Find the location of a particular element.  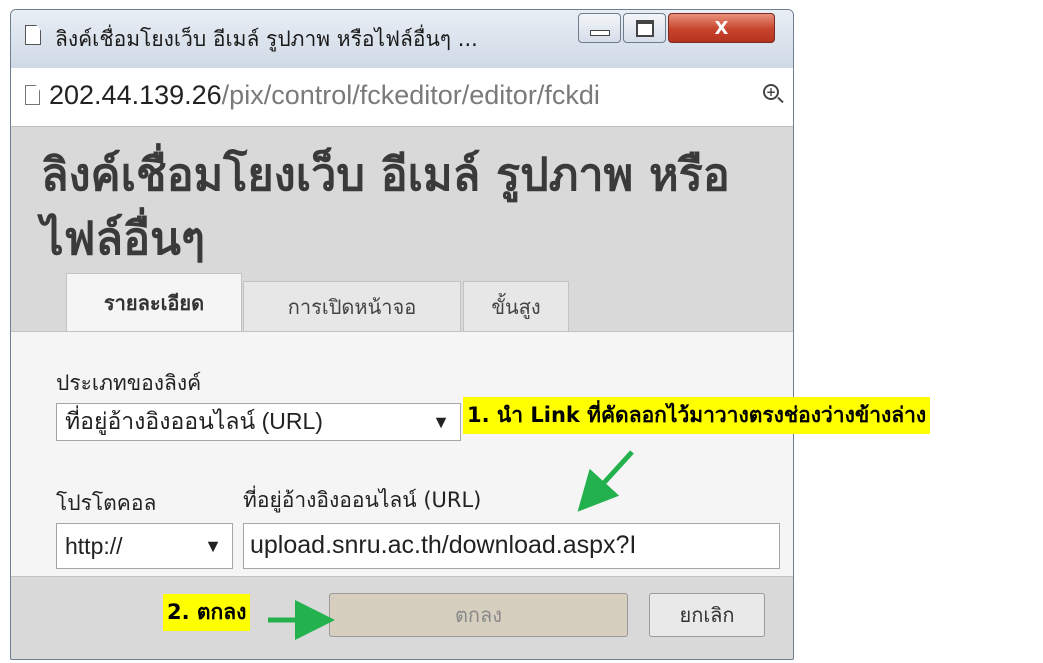

maximize-icon is located at coordinates (644, 28).